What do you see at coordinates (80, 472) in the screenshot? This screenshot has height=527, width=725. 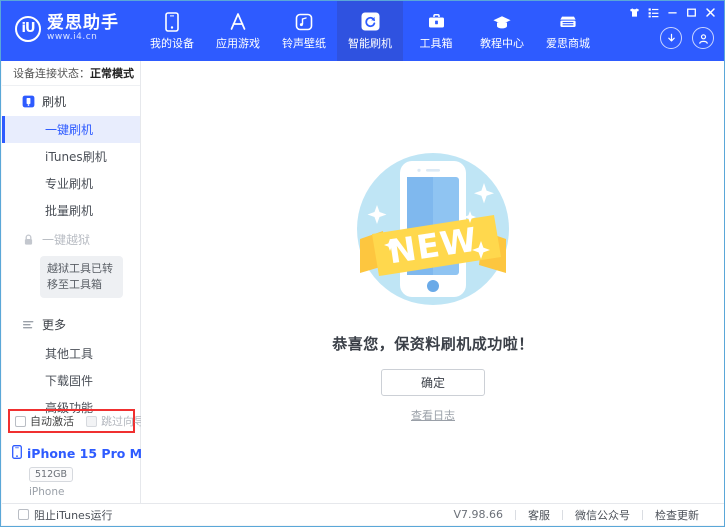 I see `connected-device-card: iPhone 15 Pro Max 512GB iPhone` at bounding box center [80, 472].